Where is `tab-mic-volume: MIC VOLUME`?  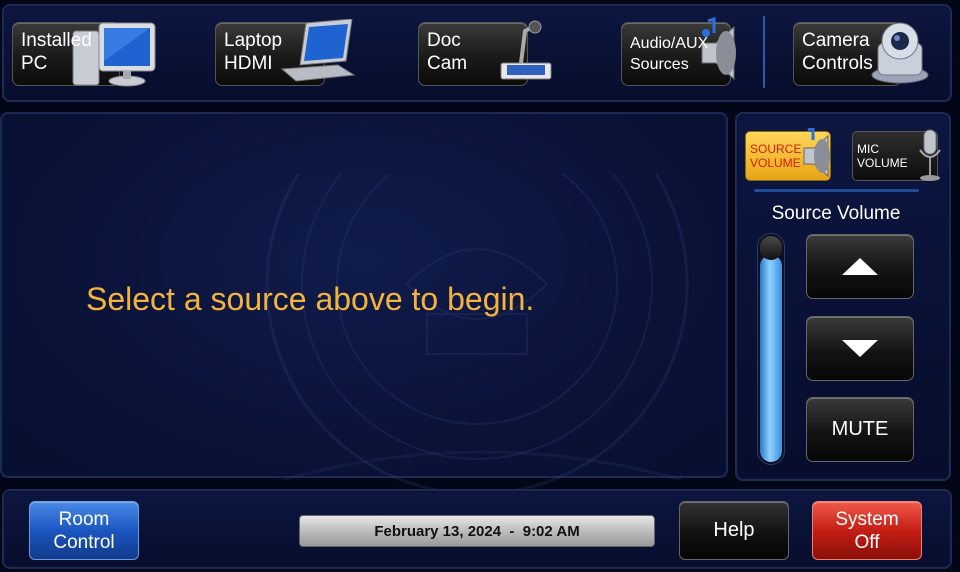
tab-mic-volume: MIC VOLUME is located at coordinates (896, 155).